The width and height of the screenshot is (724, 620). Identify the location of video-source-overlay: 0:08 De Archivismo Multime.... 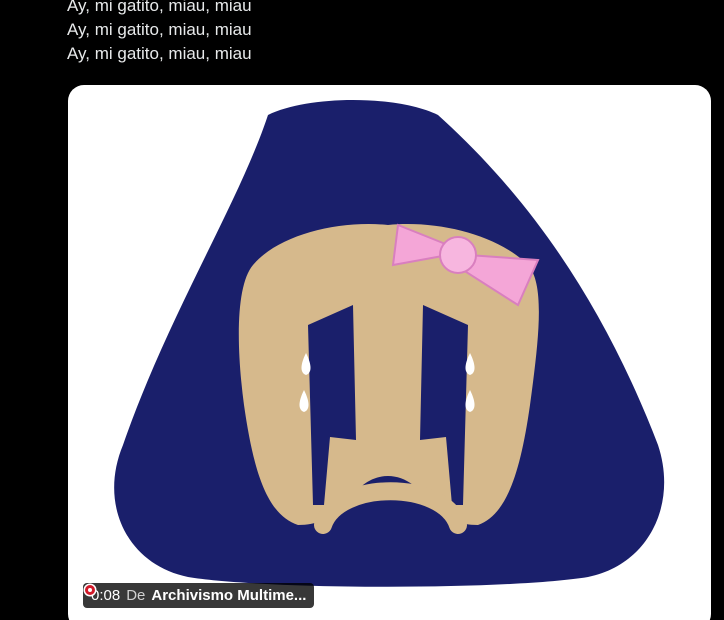
(199, 595).